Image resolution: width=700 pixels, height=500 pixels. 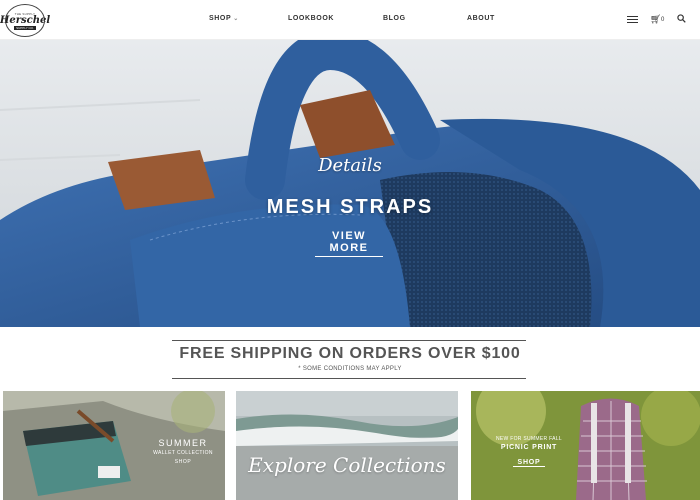 I want to click on tile-picnic-title: PICNIC PRINT, so click(x=529, y=447).